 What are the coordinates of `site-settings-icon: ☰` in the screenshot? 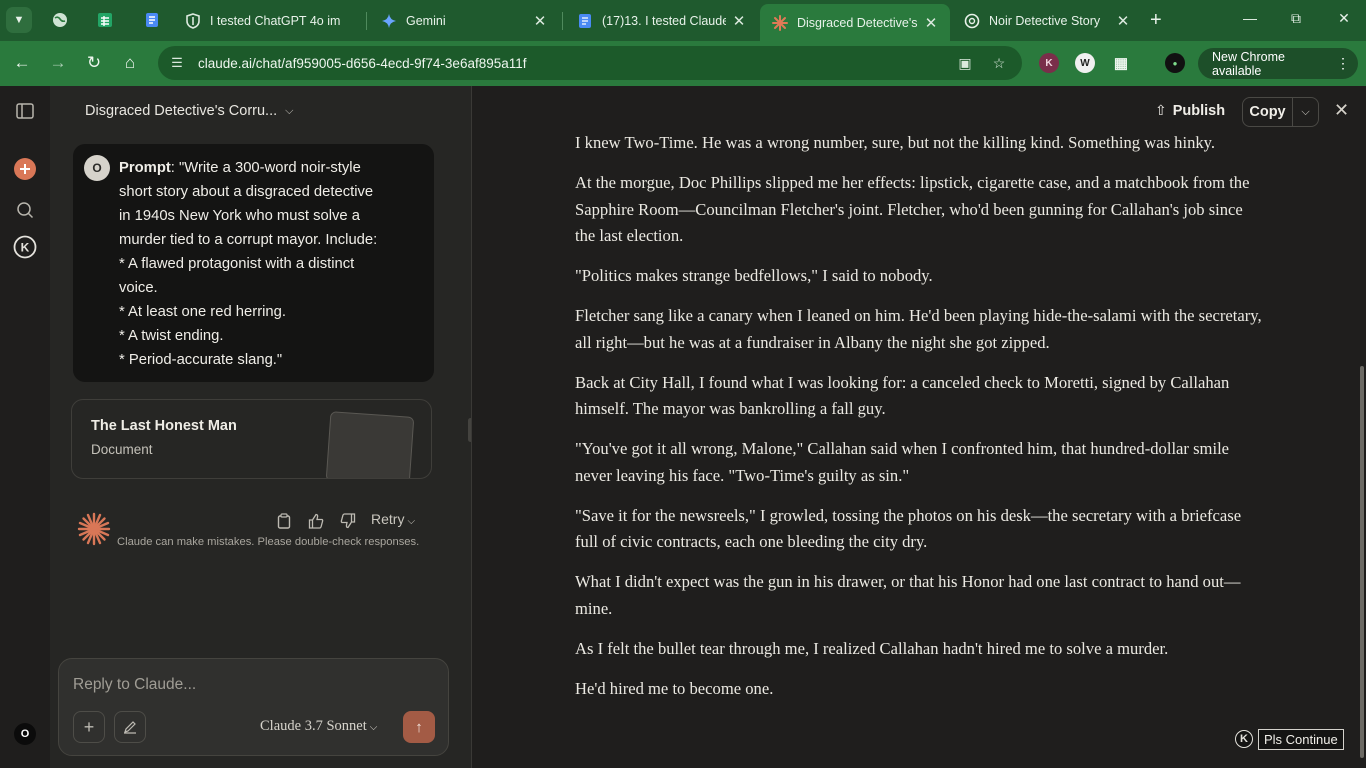 It's located at (177, 63).